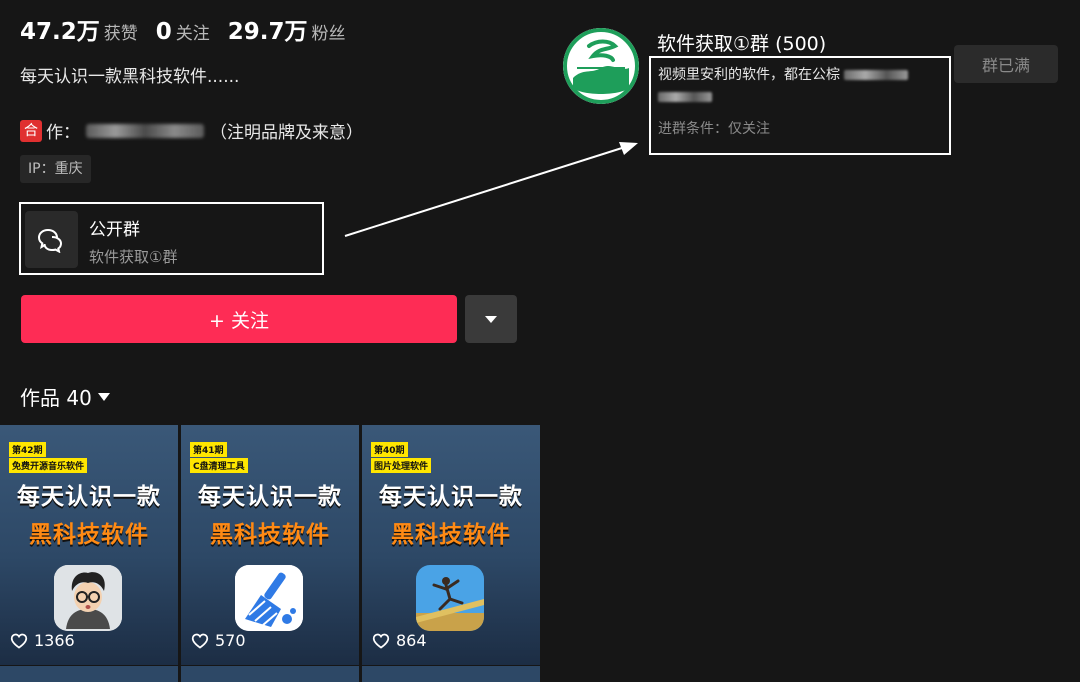 This screenshot has height=682, width=1080. Describe the element at coordinates (287, 29) in the screenshot. I see `stat-followers: 29.7万 粉丝` at that location.